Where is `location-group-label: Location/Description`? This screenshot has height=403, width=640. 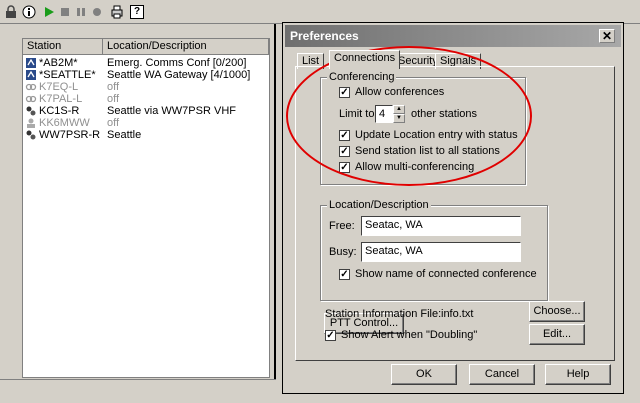 location-group-label: Location/Description is located at coordinates (379, 205).